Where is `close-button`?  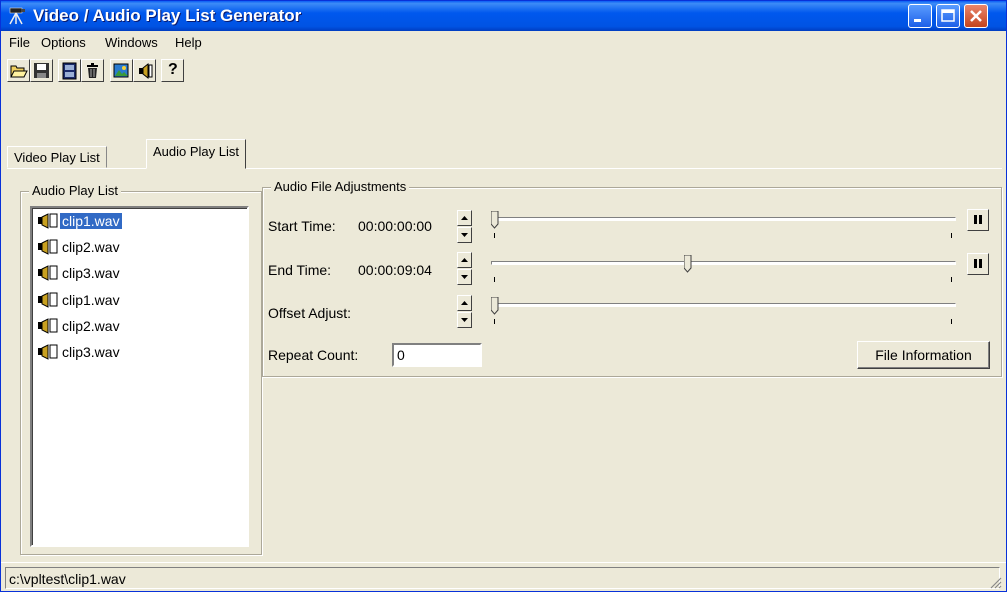
close-button is located at coordinates (976, 16).